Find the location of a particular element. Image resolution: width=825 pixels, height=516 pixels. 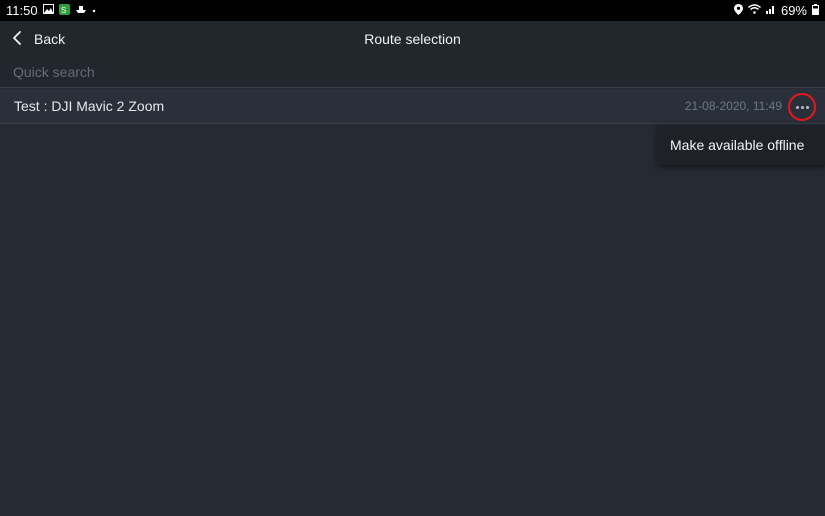

signal-icon is located at coordinates (770, 10).